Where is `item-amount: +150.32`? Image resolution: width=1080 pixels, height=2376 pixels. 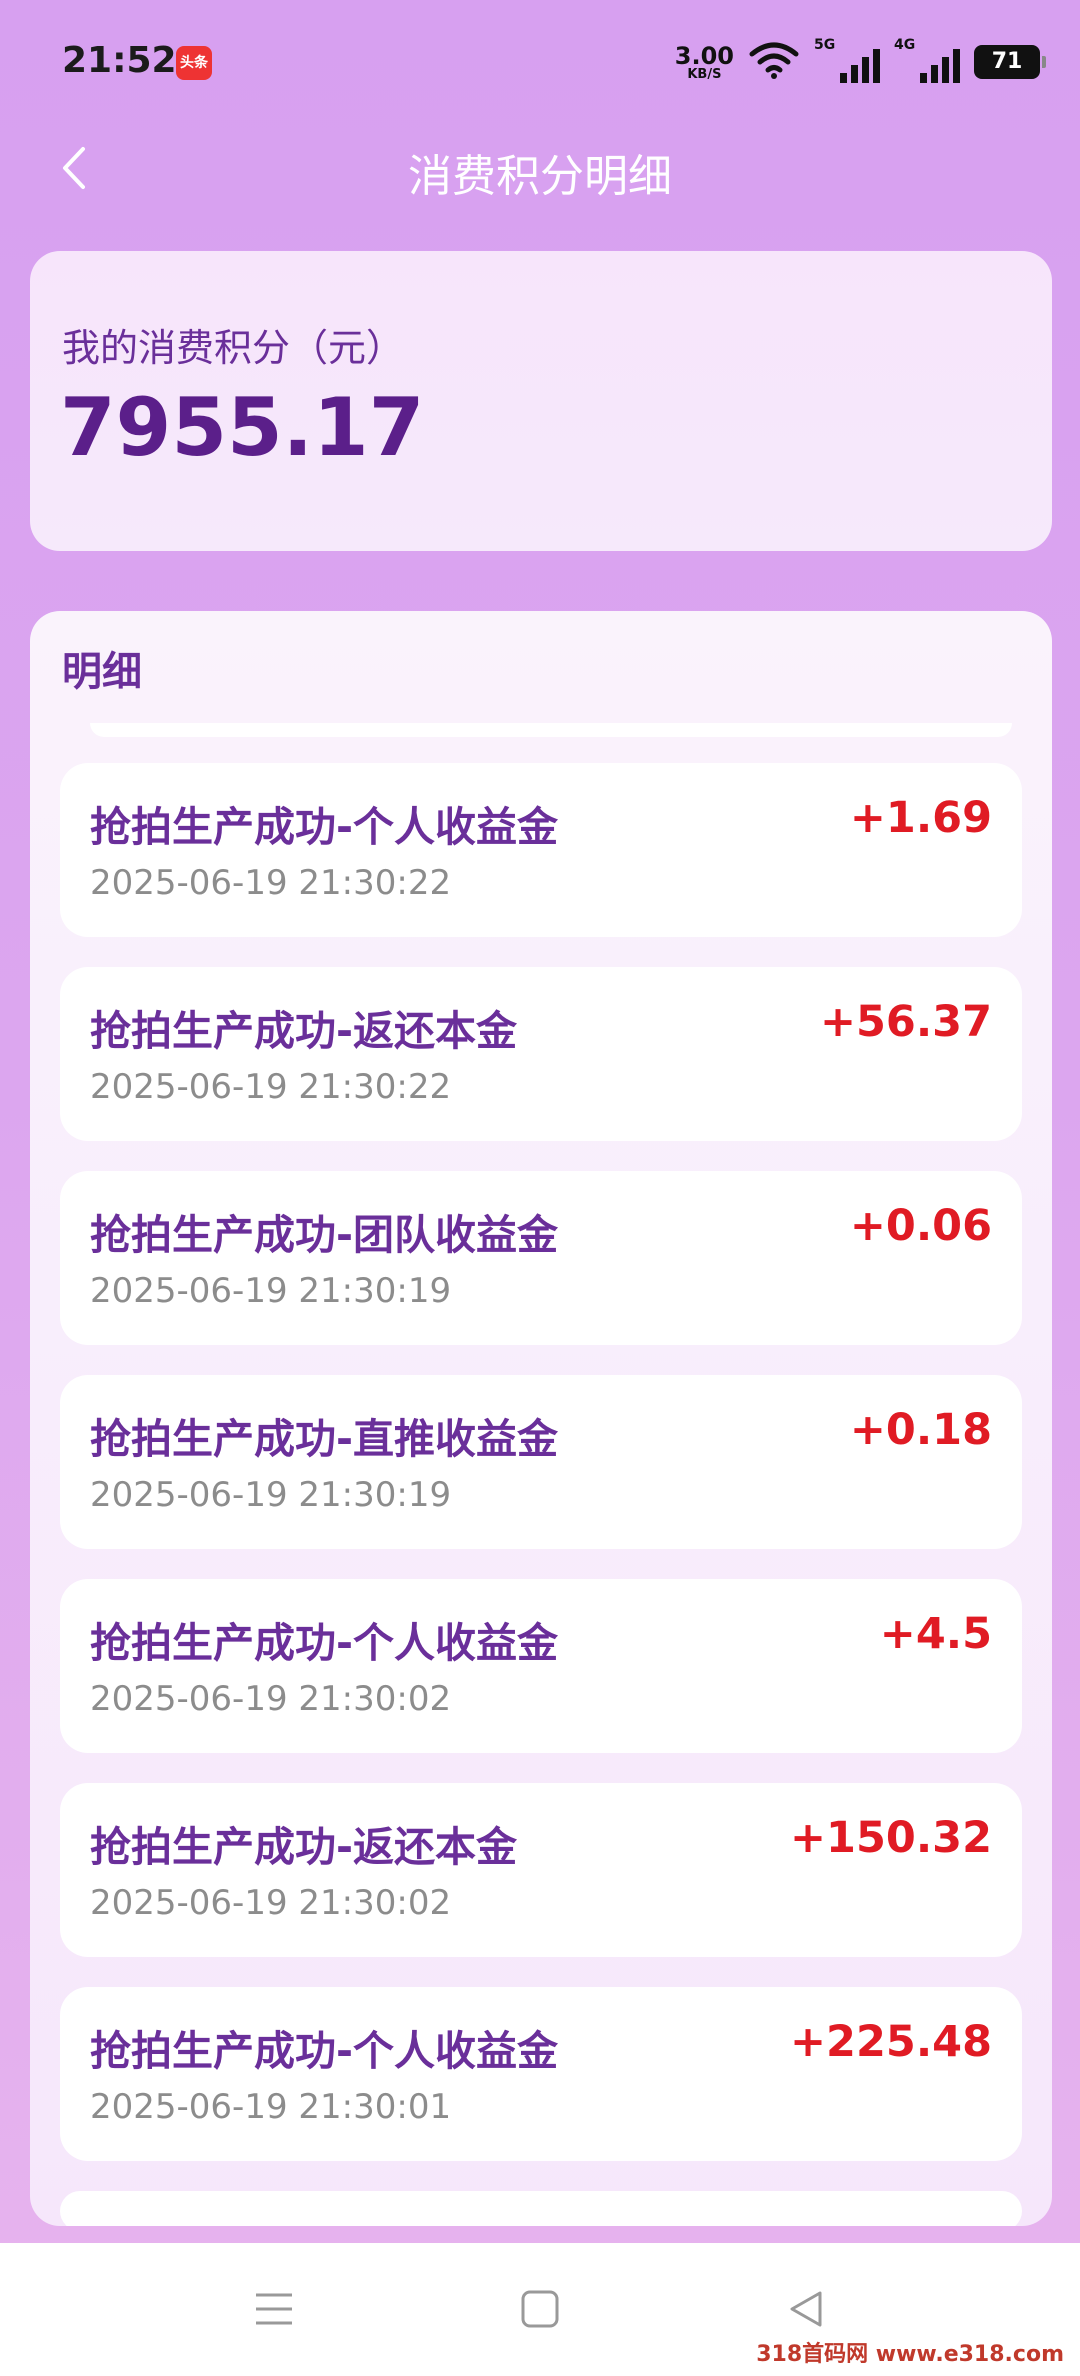 item-amount: +150.32 is located at coordinates (891, 1838).